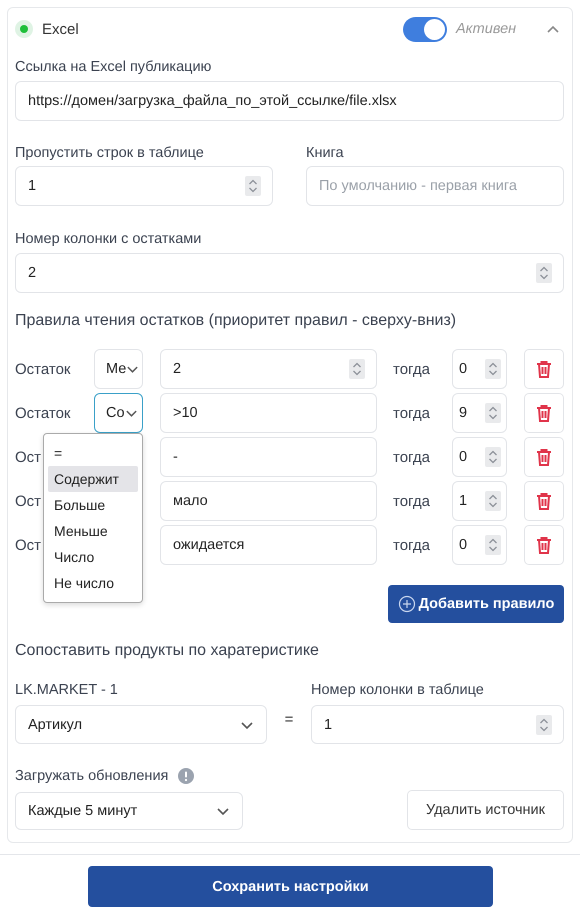 The image size is (580, 920). What do you see at coordinates (91, 776) in the screenshot?
I see `field-label: Загружать обновления` at bounding box center [91, 776].